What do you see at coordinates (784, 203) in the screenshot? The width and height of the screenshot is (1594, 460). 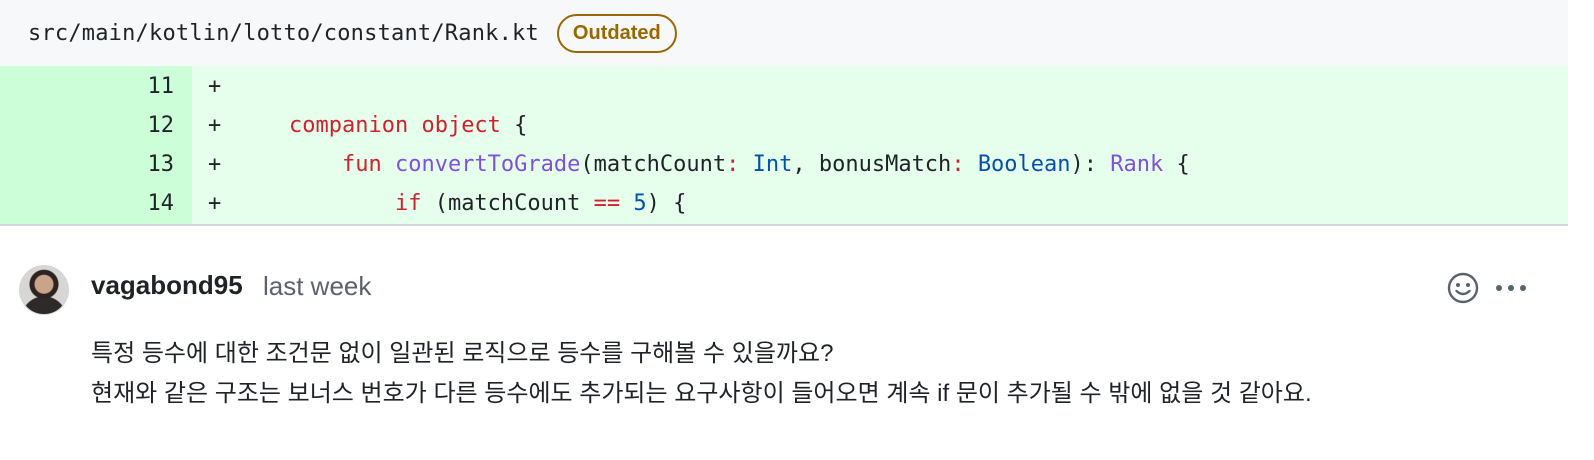 I see `diff-line: 14 + if (matchCount == 5) {` at bounding box center [784, 203].